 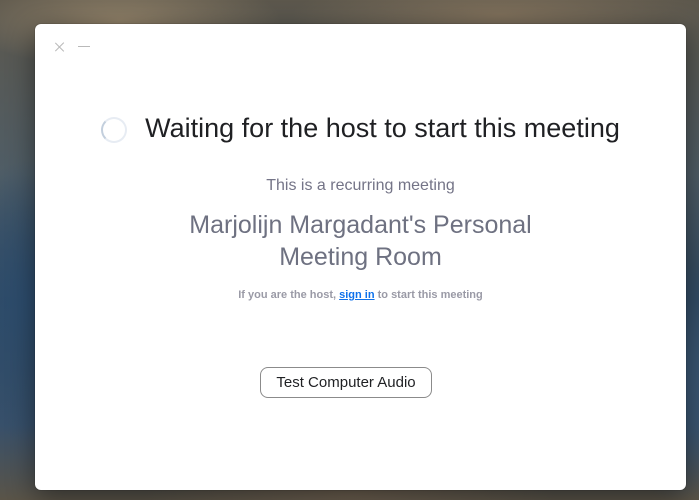 What do you see at coordinates (114, 129) in the screenshot?
I see `loading-spinner-icon` at bounding box center [114, 129].